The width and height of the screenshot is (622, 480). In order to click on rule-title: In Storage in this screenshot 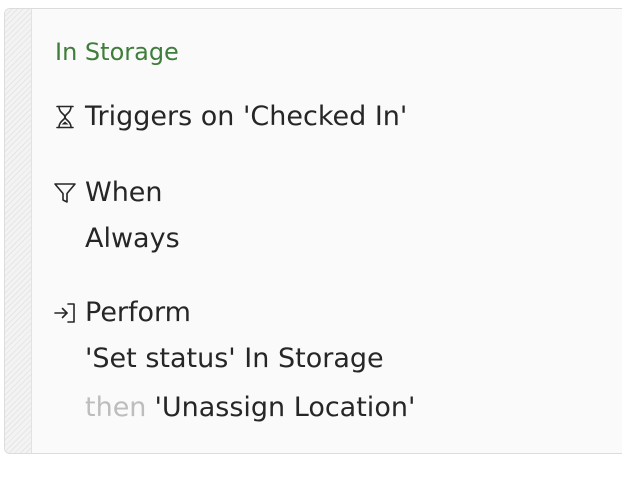, I will do `click(117, 52)`.